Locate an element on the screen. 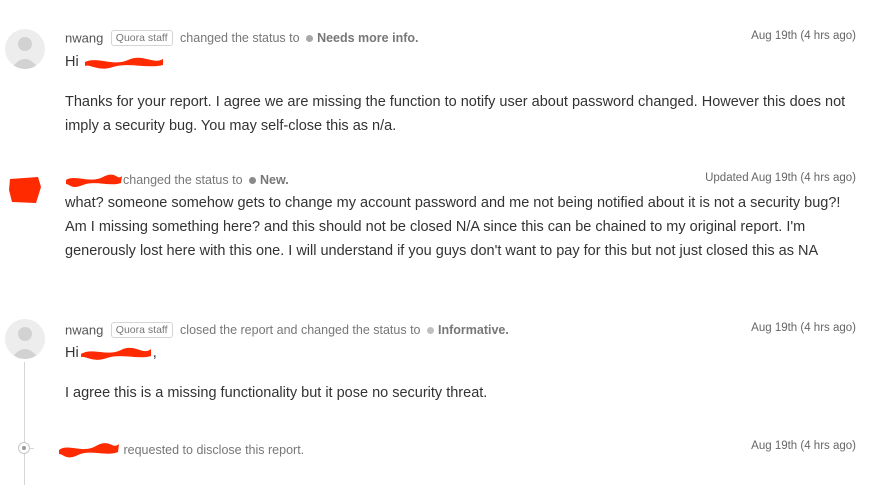 Image resolution: width=882 pixels, height=485 pixels. greeting-line: Hi, is located at coordinates (465, 353).